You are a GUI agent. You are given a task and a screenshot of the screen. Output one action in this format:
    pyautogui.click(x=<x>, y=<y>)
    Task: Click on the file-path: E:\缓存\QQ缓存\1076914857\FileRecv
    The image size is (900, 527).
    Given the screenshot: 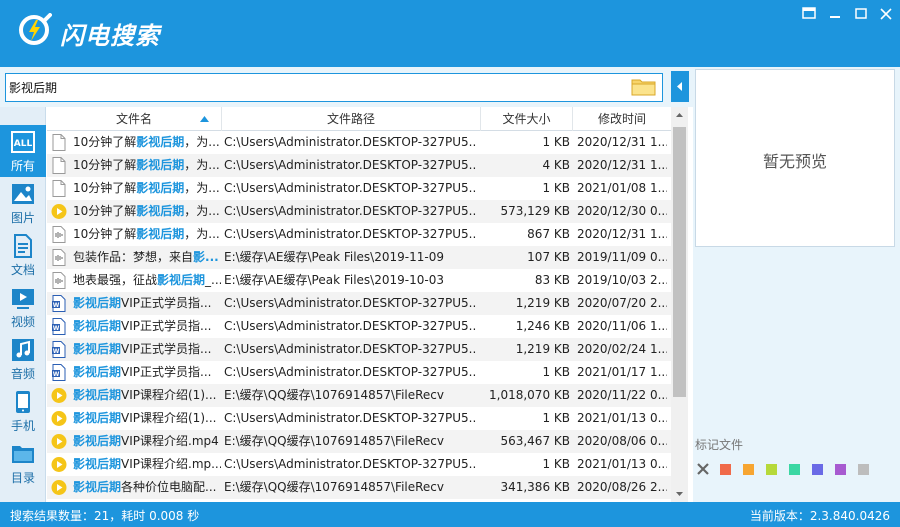 What is the action you would take?
    pyautogui.click(x=334, y=441)
    